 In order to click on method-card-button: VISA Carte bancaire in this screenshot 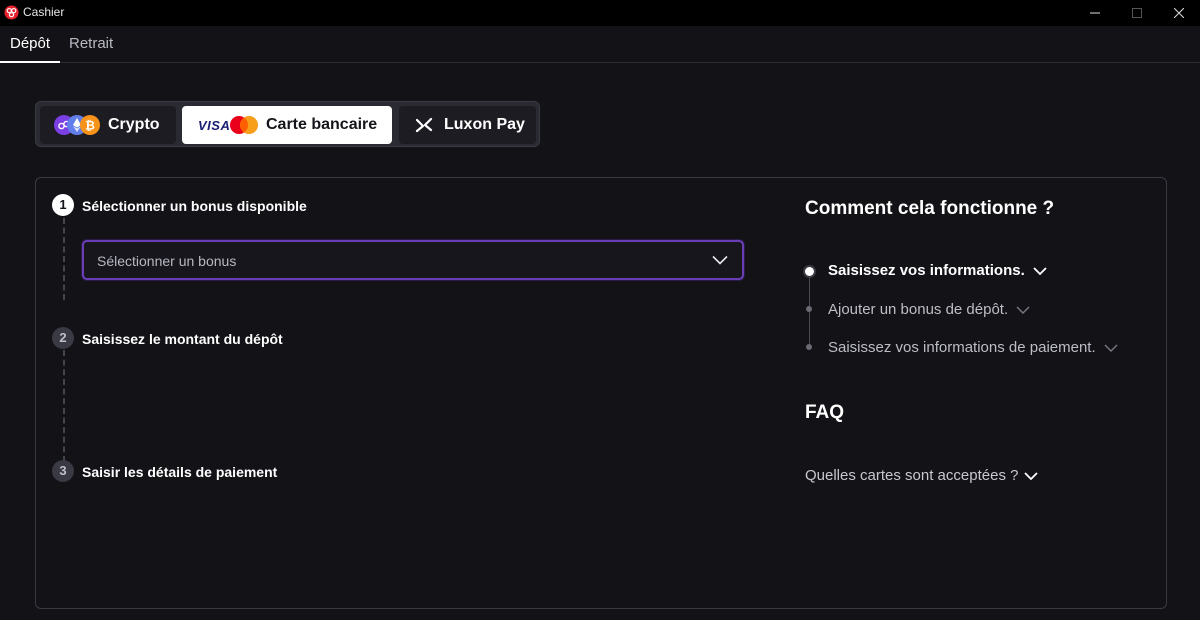, I will do `click(287, 125)`.